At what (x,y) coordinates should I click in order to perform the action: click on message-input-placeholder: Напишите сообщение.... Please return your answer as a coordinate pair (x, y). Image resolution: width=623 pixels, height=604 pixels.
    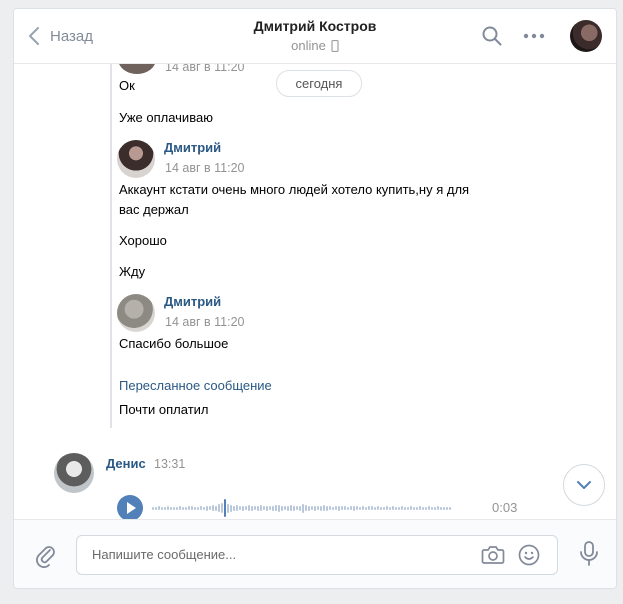
    Looking at the image, I should click on (164, 554).